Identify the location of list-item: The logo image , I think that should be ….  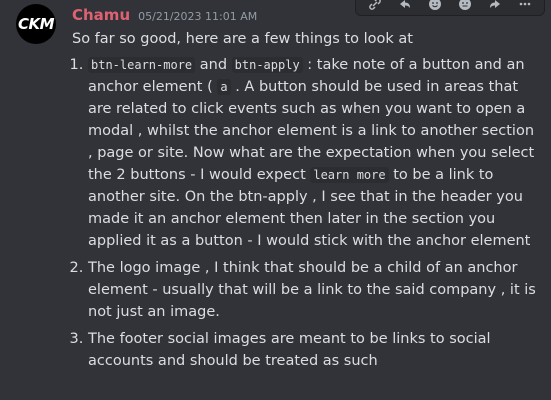
(315, 290).